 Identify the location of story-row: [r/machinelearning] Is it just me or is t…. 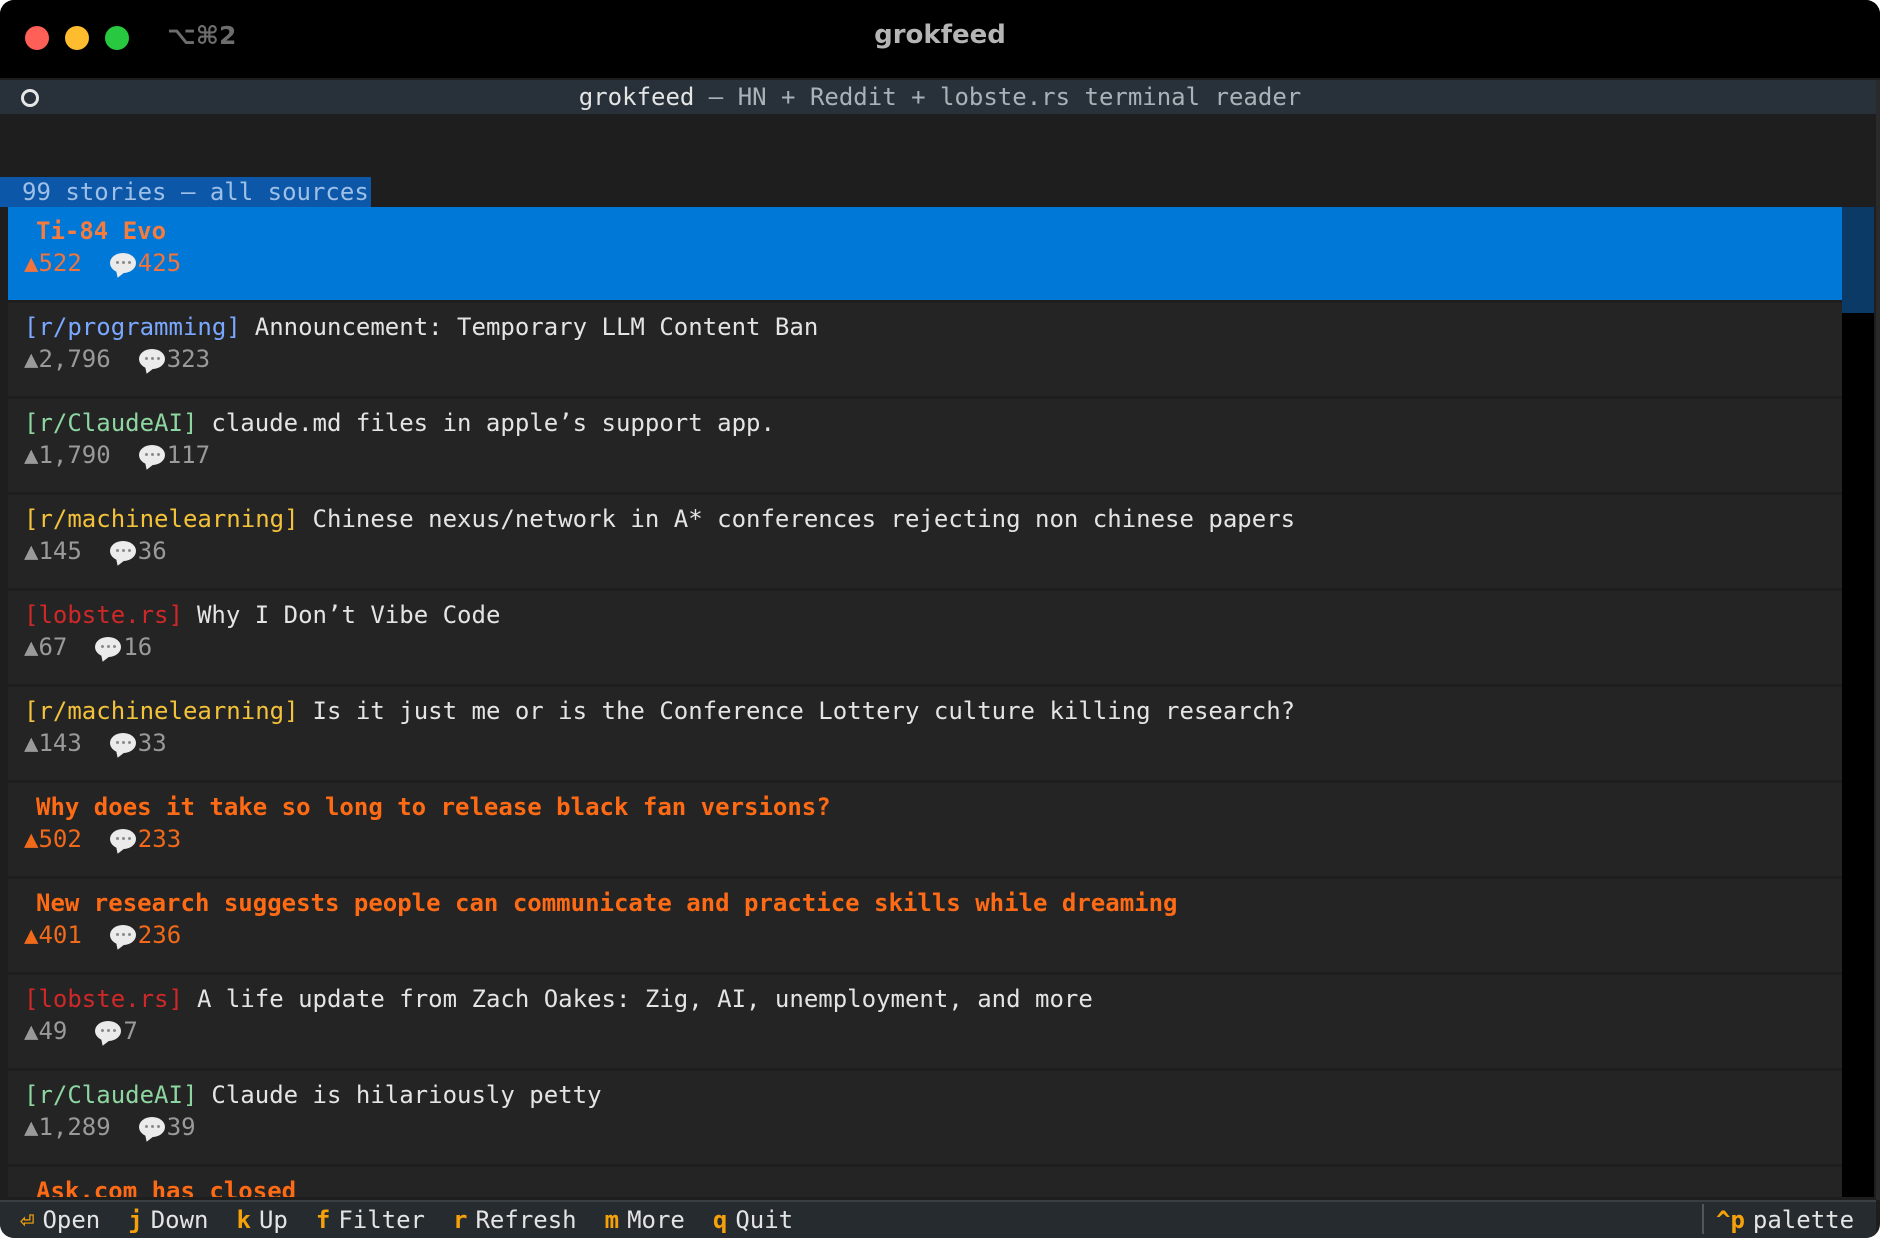
(925, 733).